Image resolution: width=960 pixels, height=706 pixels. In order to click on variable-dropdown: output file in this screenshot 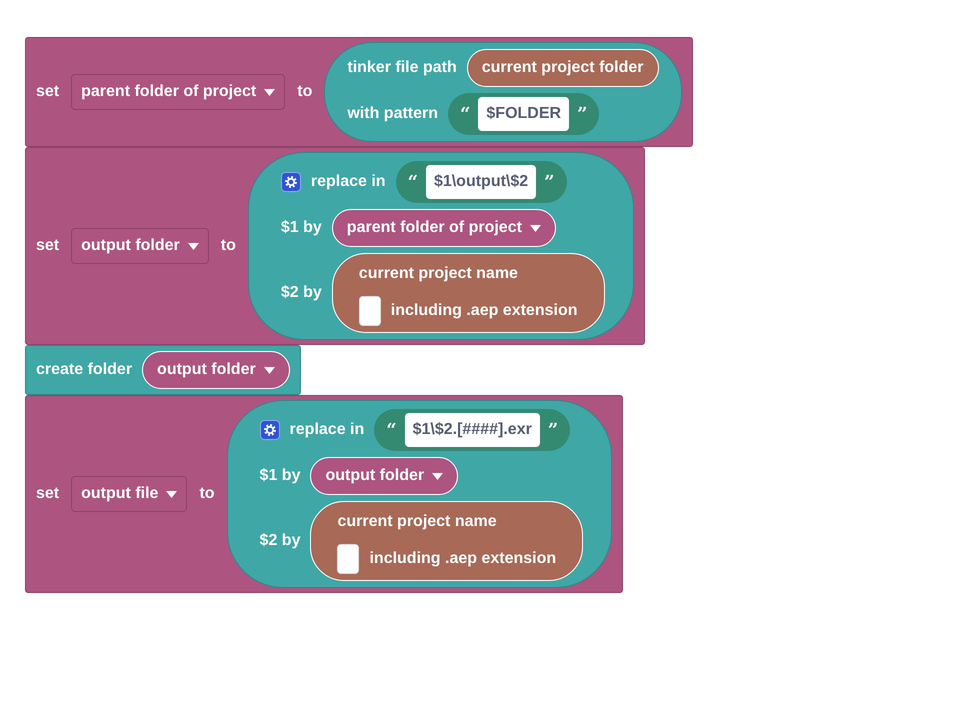, I will do `click(129, 494)`.